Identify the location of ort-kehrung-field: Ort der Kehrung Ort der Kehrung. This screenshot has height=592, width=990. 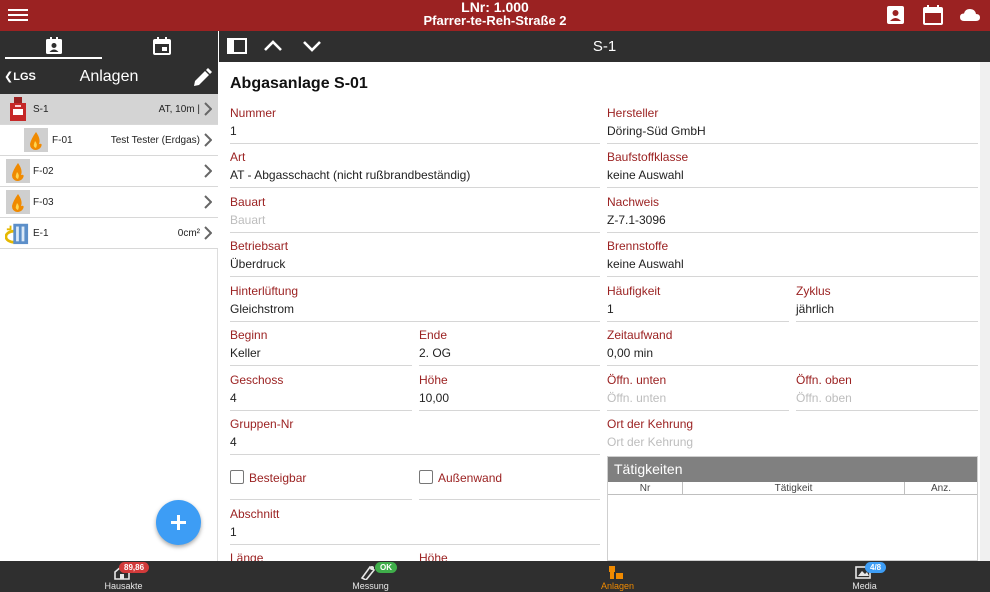
(792, 433).